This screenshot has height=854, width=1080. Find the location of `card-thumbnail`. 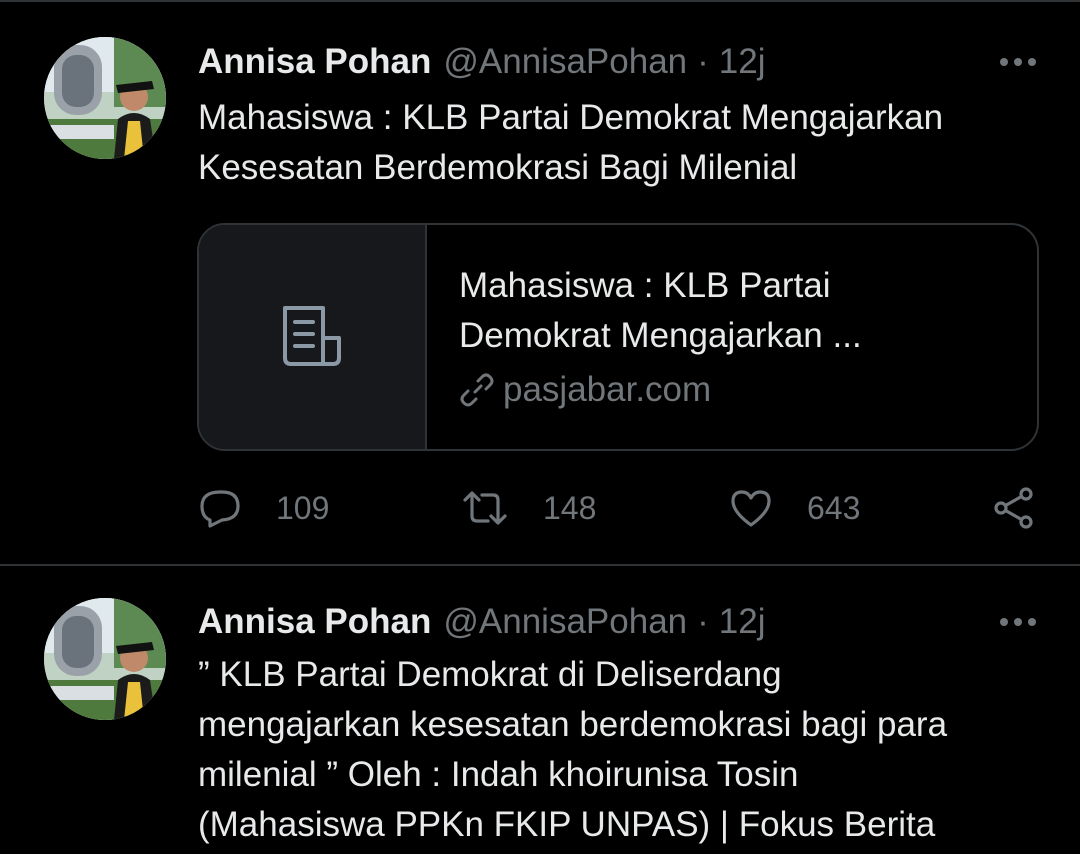

card-thumbnail is located at coordinates (313, 337).